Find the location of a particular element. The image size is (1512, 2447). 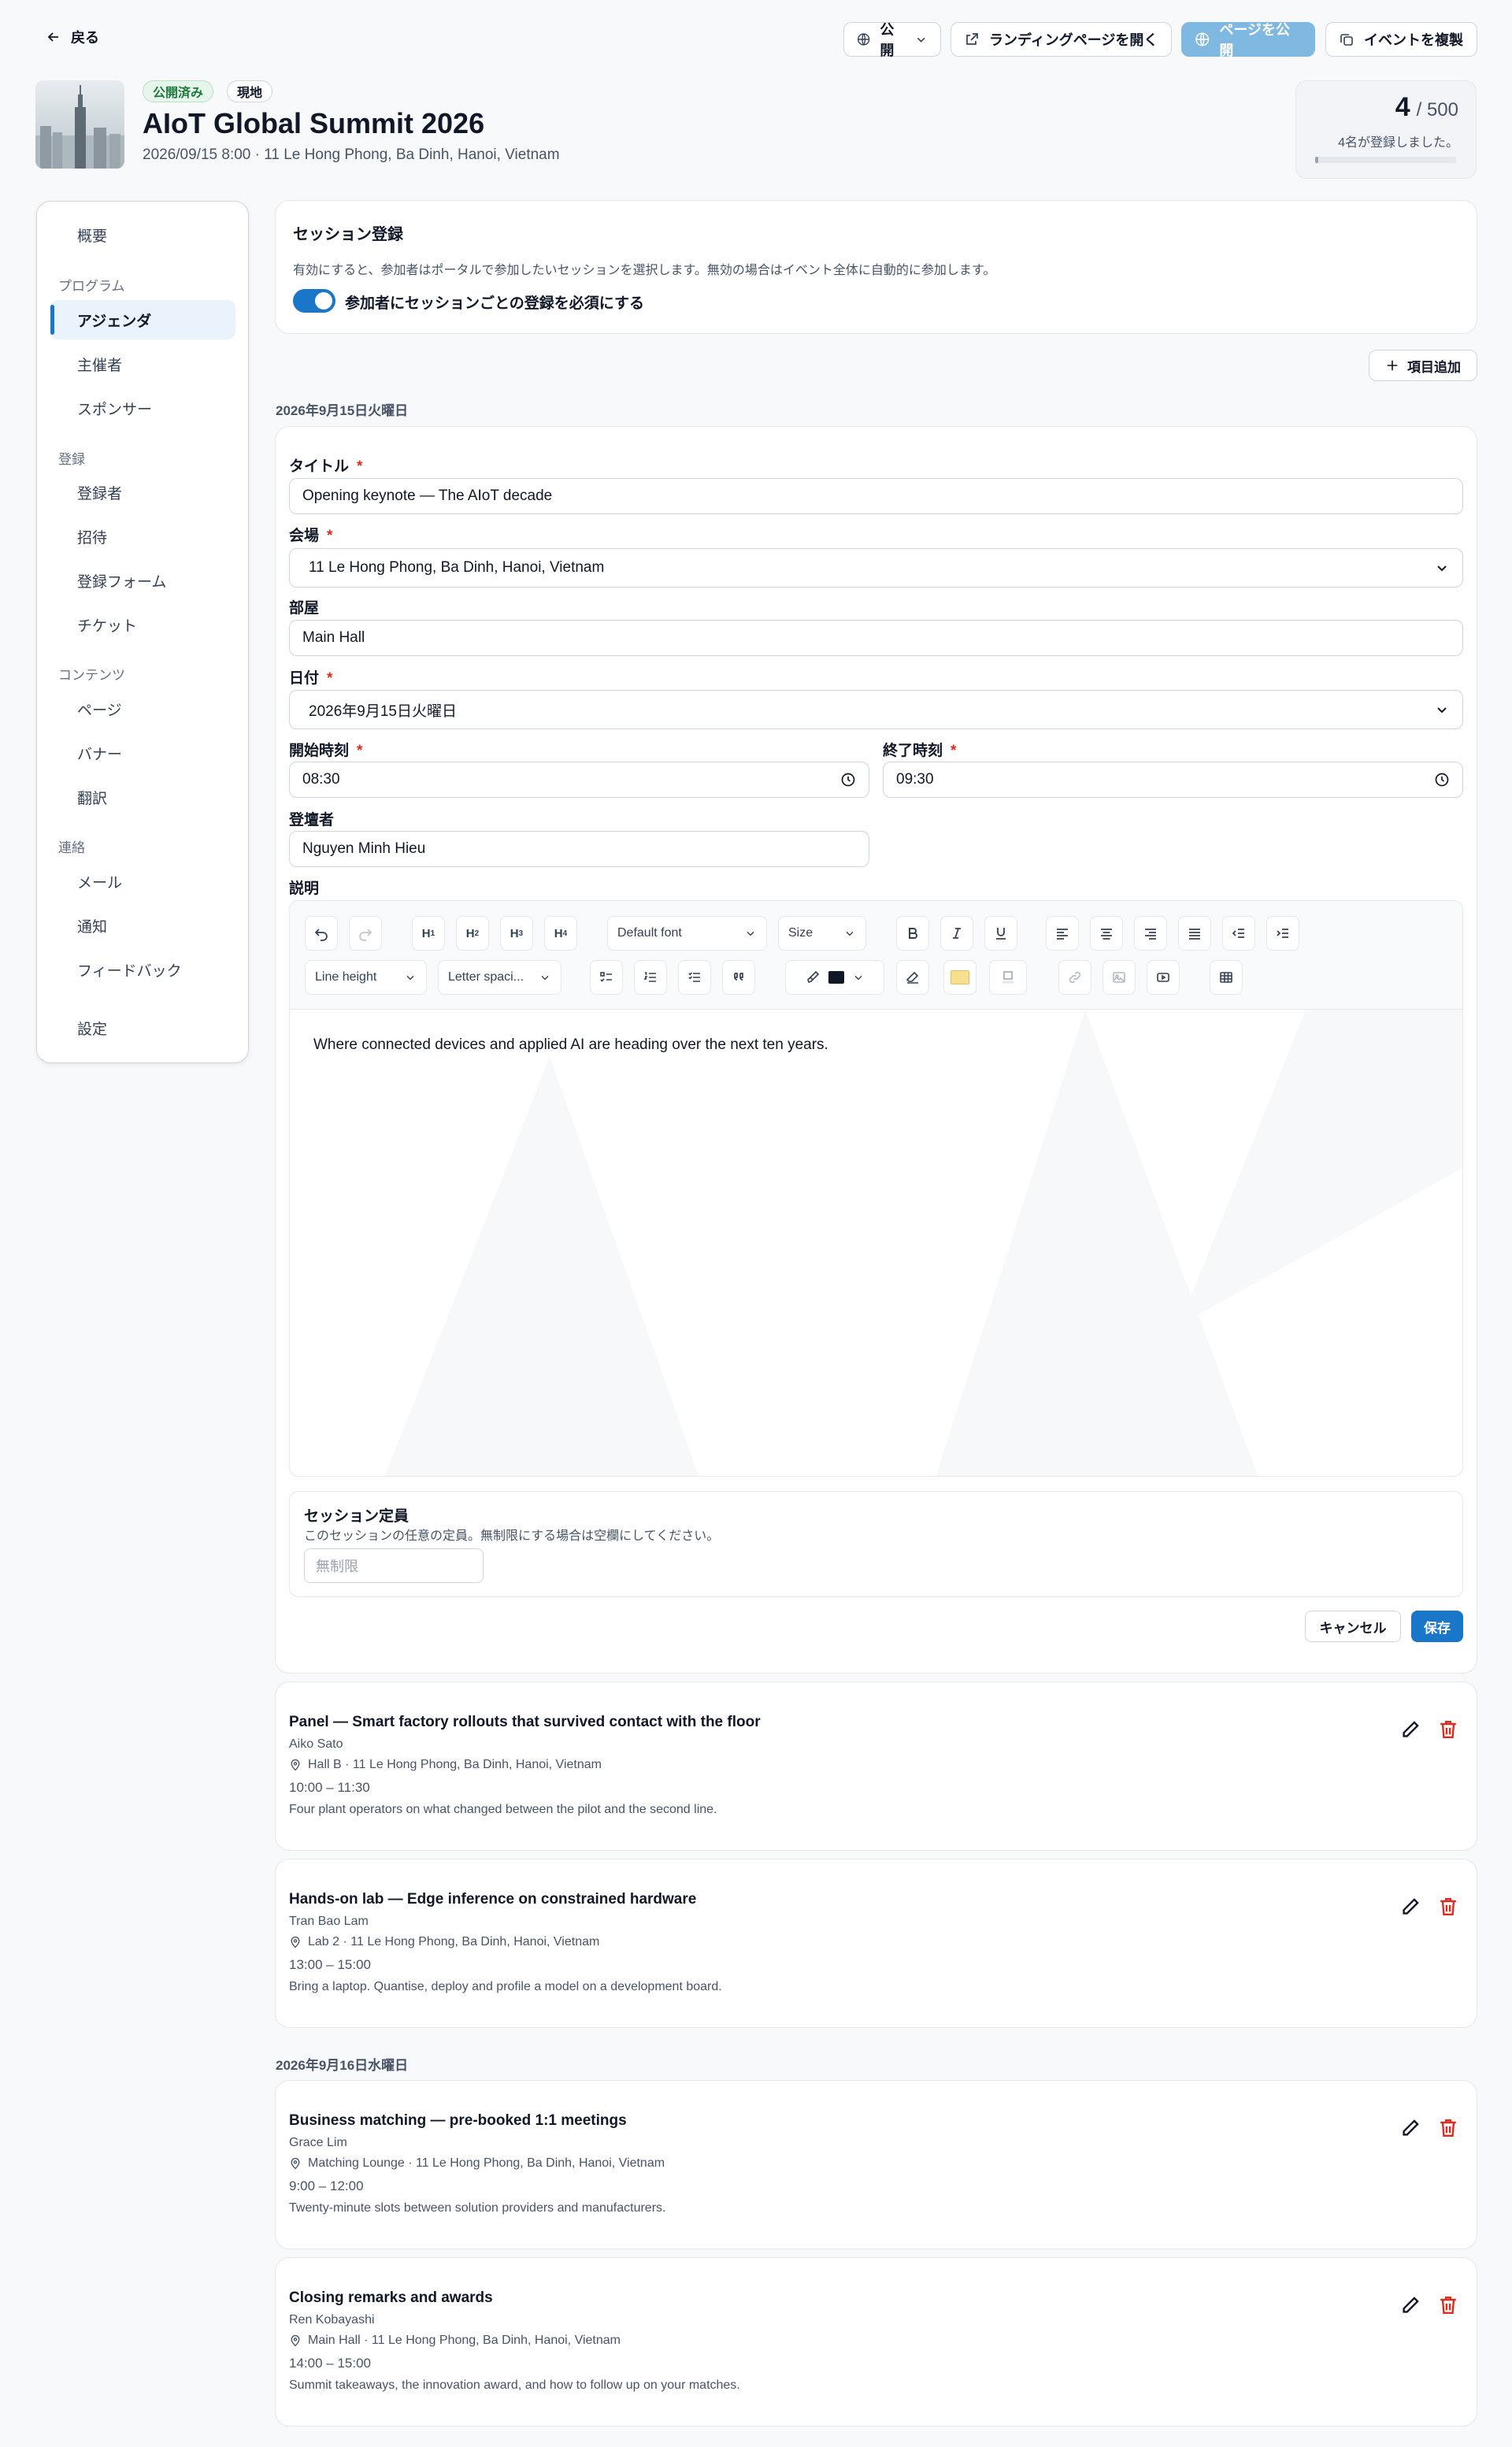

heading-4-button: H4 is located at coordinates (560, 933).